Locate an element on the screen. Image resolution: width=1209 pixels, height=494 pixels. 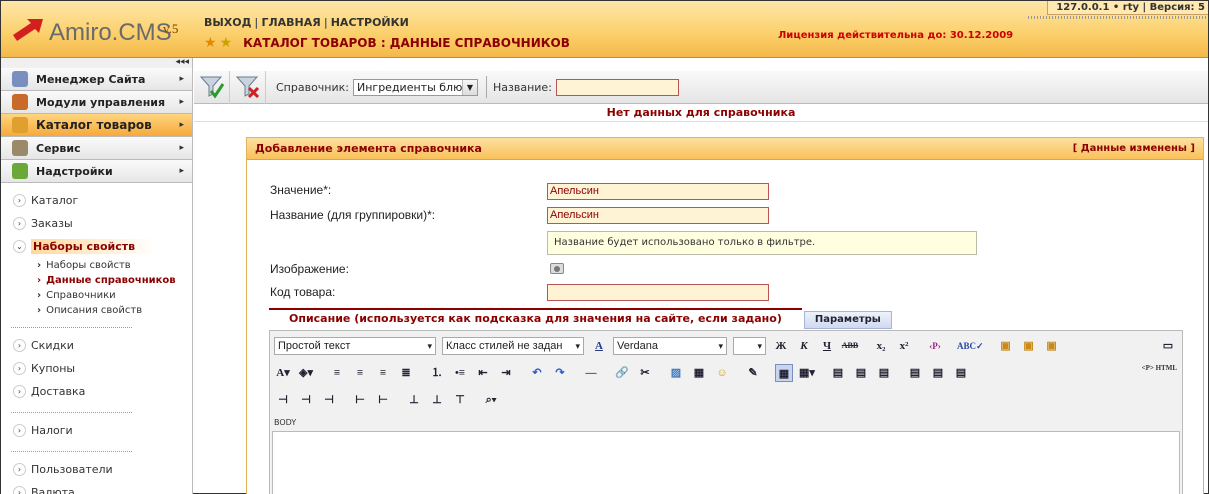
indent-icon: ⇥ is located at coordinates (506, 373).